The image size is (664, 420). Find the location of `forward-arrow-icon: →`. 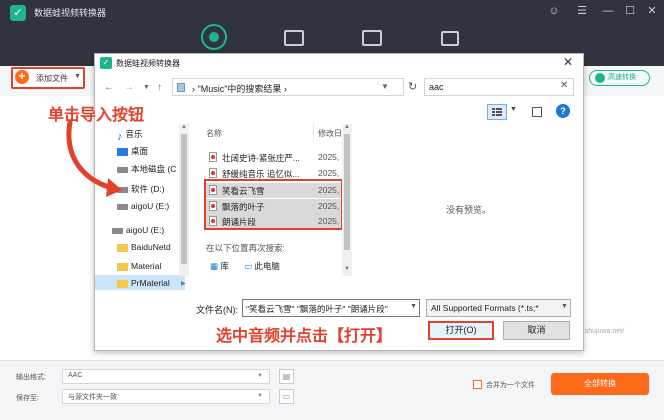

forward-arrow-icon: → is located at coordinates (129, 87).